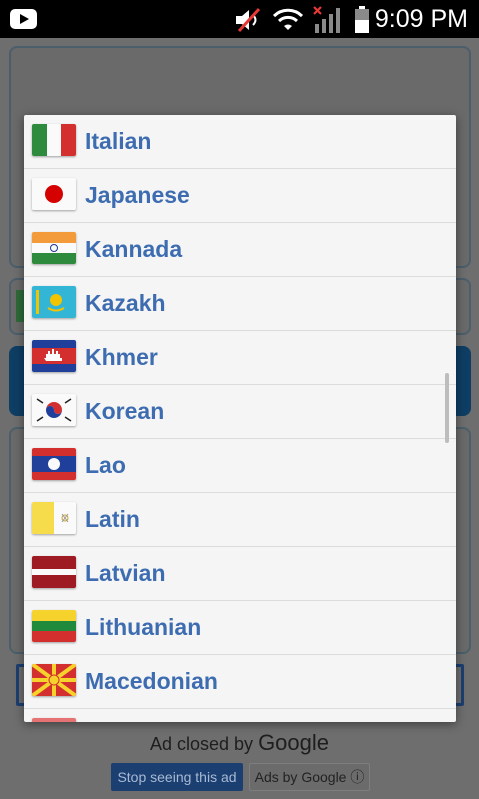  What do you see at coordinates (248, 20) in the screenshot?
I see `volume-muted-icon` at bounding box center [248, 20].